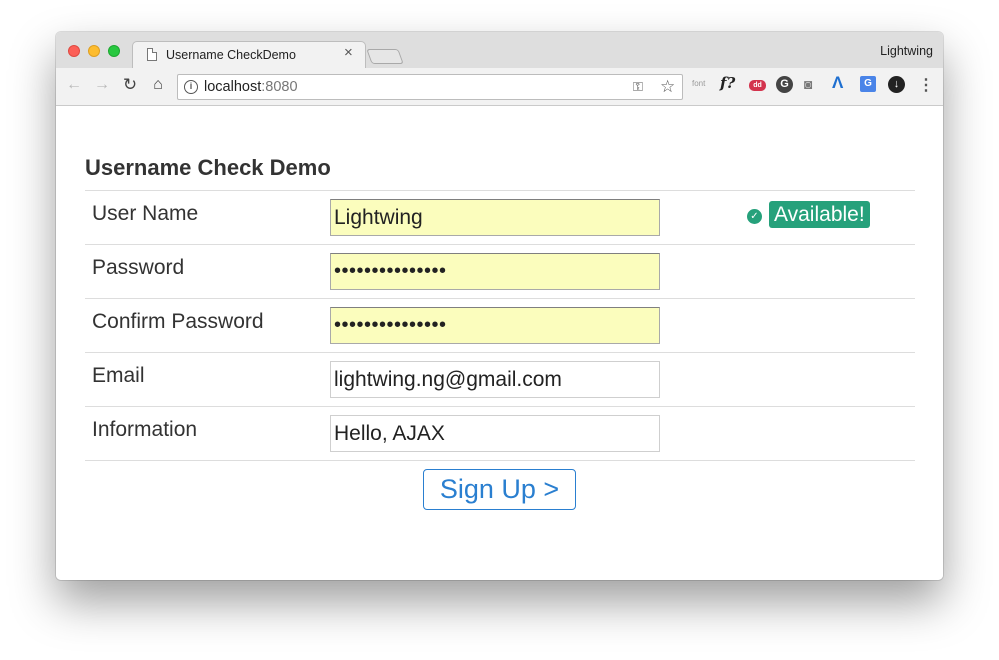  What do you see at coordinates (837, 83) in the screenshot?
I see `lambda-extension-icon: Λ` at bounding box center [837, 83].